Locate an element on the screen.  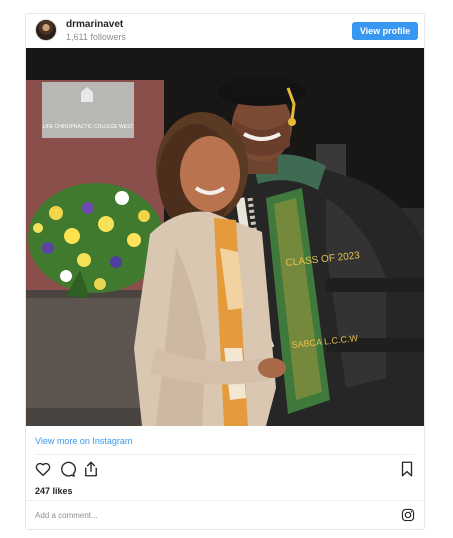
share-icon is located at coordinates (91, 469).